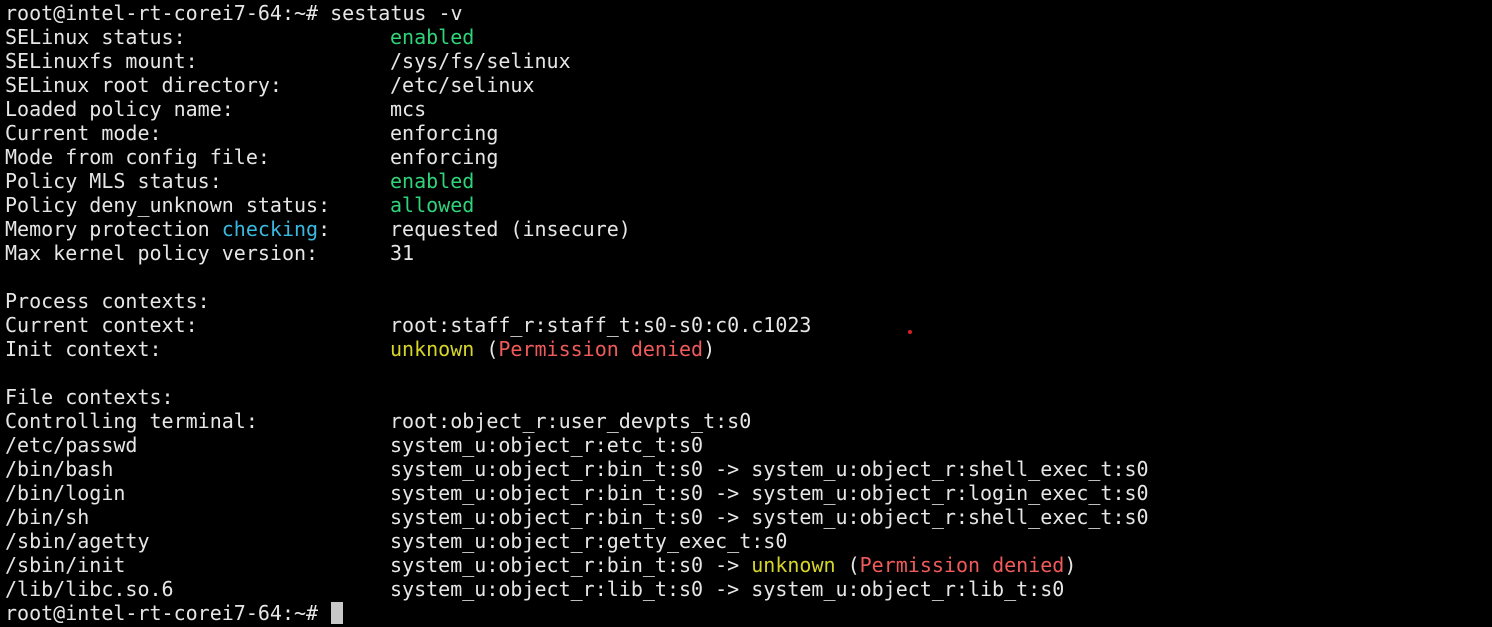 The height and width of the screenshot is (627, 1492). I want to click on row-key: Controlling terminal:, so click(131, 421).